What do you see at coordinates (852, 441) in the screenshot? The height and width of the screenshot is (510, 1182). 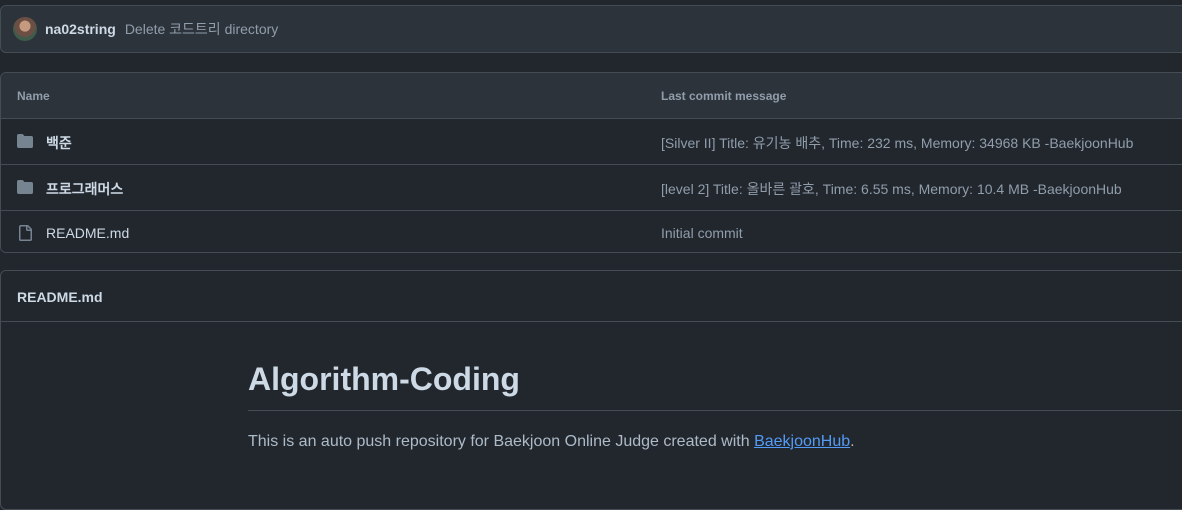 I see `readme-text-end: .` at bounding box center [852, 441].